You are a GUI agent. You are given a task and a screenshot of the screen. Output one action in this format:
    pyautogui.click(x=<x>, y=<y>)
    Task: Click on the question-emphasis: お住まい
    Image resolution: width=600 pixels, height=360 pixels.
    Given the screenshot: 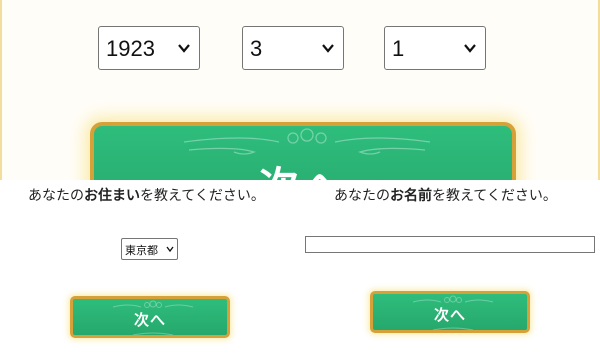 What is the action you would take?
    pyautogui.click(x=112, y=196)
    